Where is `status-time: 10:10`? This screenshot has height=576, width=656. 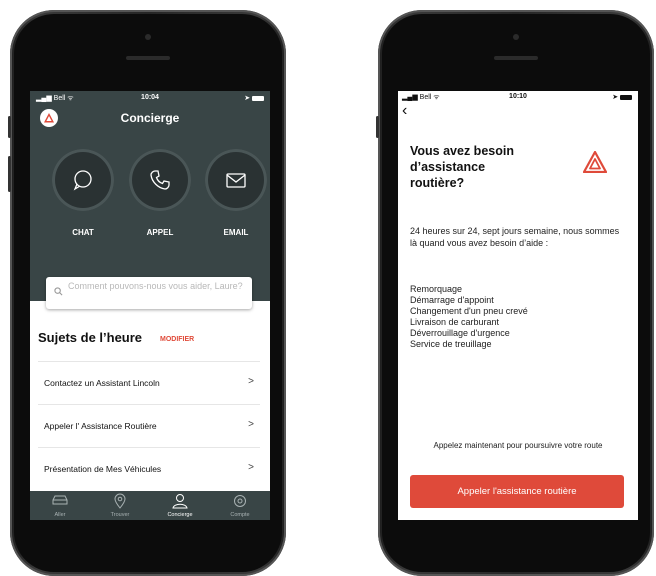
status-time: 10:10 is located at coordinates (518, 96).